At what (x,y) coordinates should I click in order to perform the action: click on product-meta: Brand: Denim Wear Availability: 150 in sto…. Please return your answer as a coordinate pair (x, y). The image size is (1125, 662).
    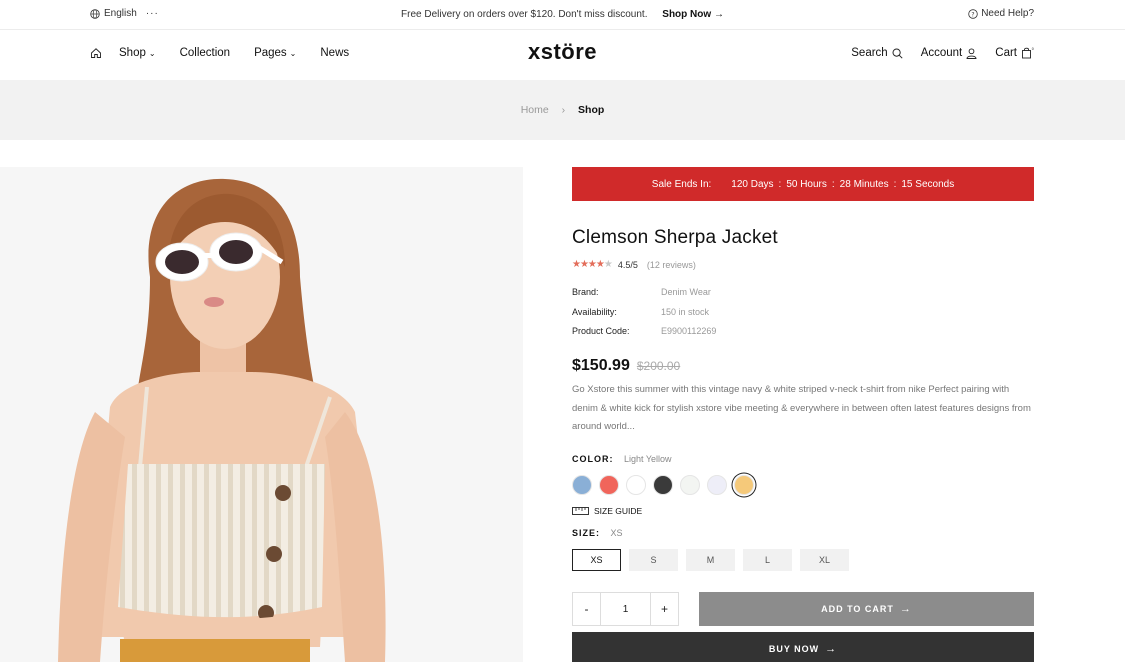
    Looking at the image, I should click on (644, 316).